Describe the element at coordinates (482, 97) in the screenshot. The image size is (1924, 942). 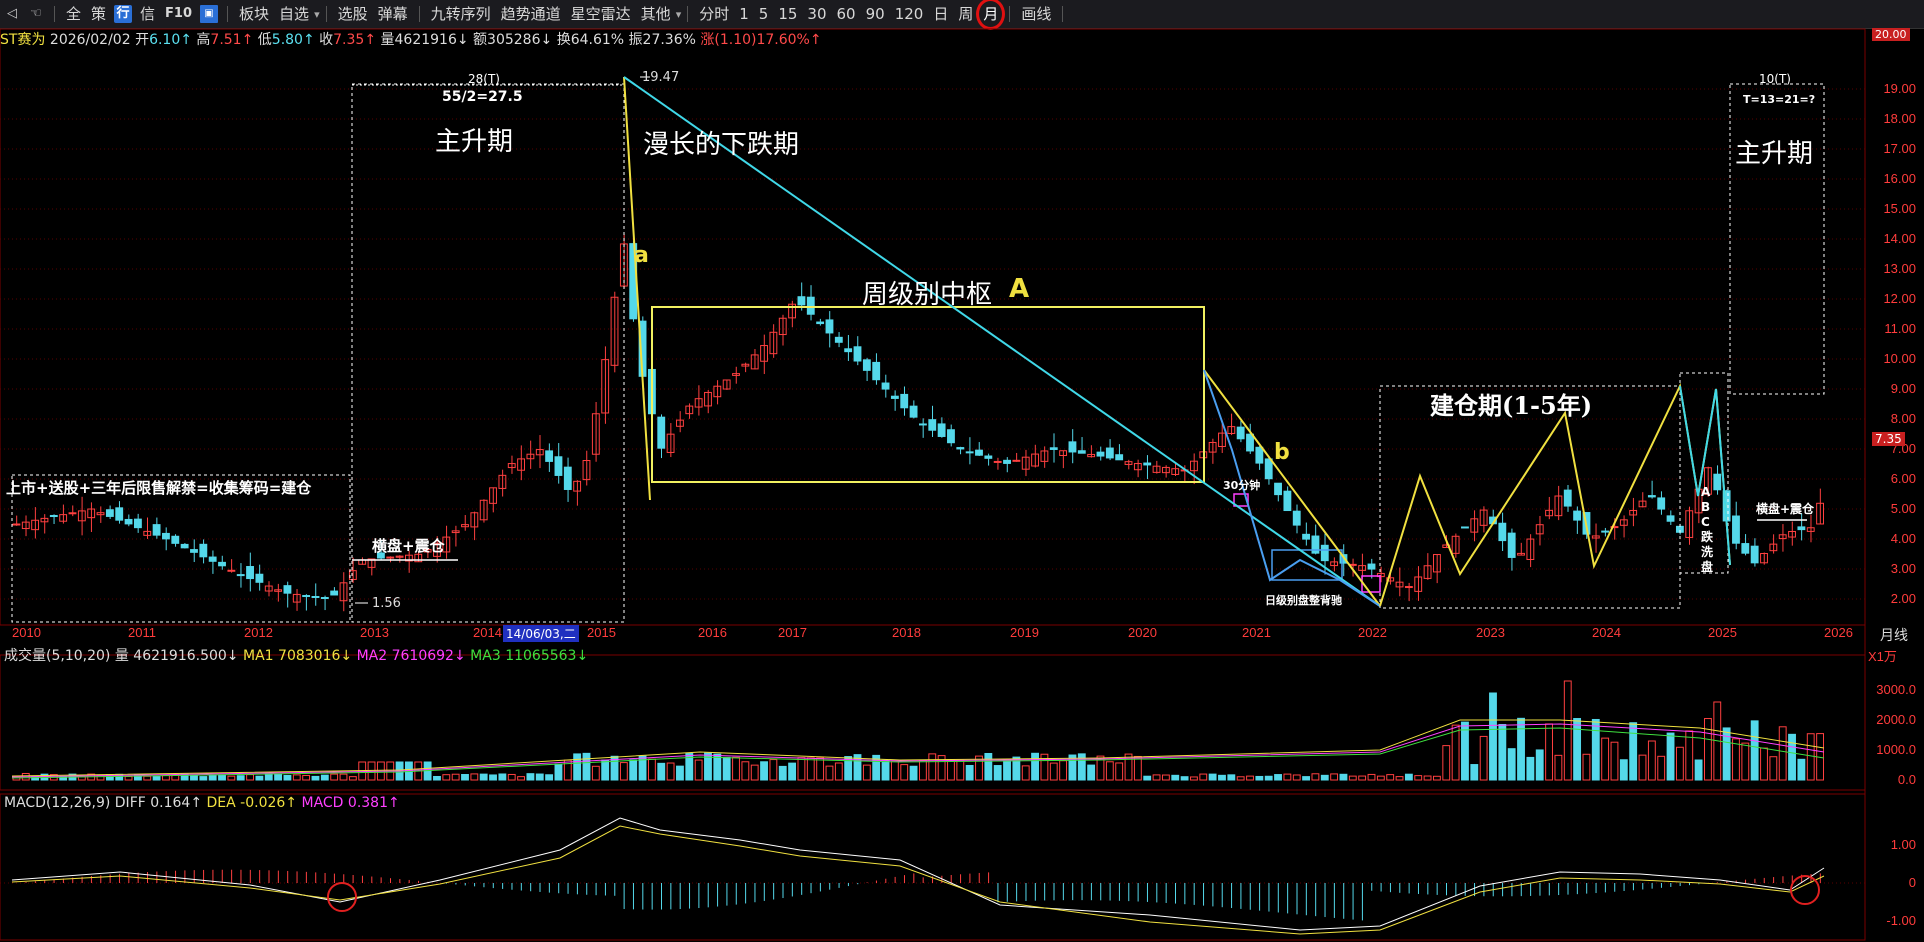
I see `annot-calc-28: 55/2=27.5` at that location.